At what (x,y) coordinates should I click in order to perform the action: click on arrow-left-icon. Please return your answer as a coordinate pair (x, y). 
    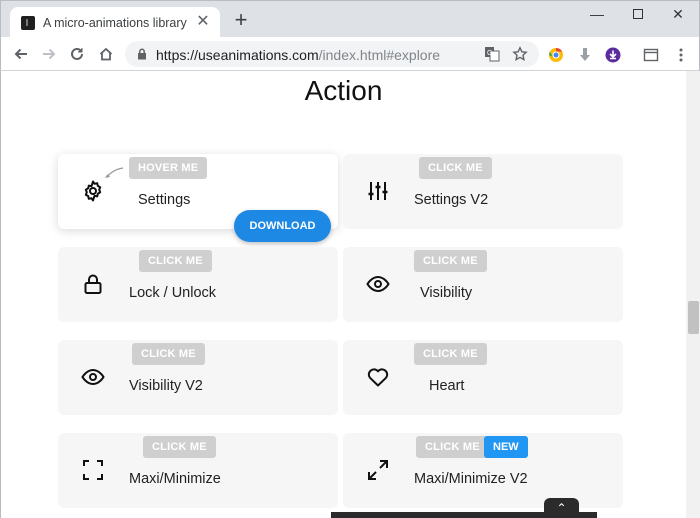
    Looking at the image, I should click on (20, 54).